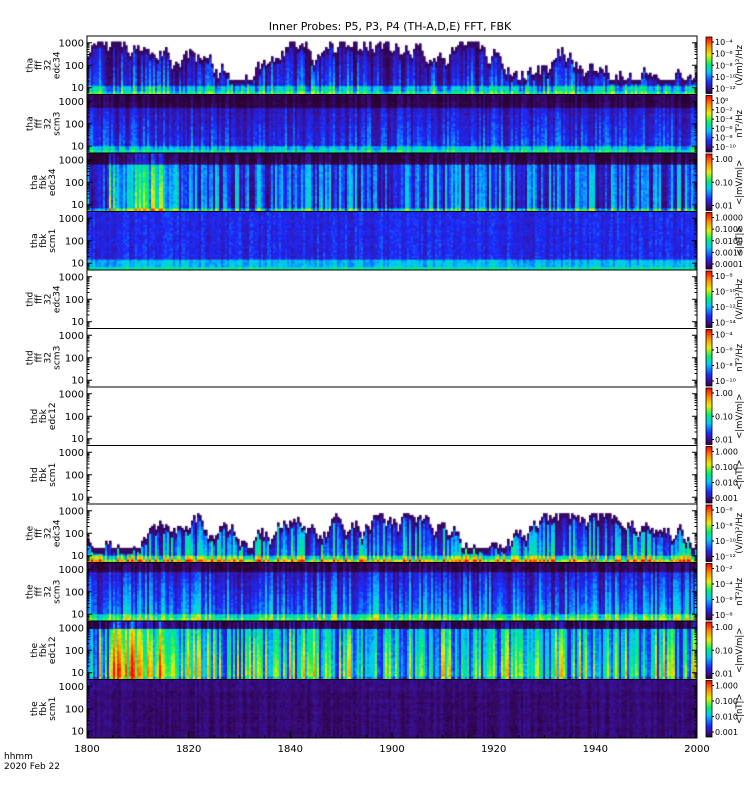 The image size is (750, 800). I want to click on time-axis-label: hhmm, so click(18, 757).